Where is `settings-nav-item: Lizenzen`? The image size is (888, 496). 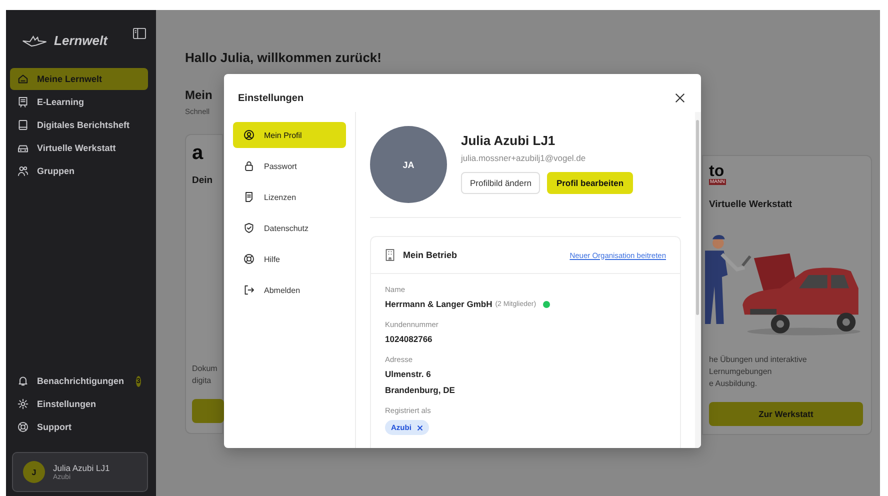
settings-nav-item: Lizenzen is located at coordinates (289, 197).